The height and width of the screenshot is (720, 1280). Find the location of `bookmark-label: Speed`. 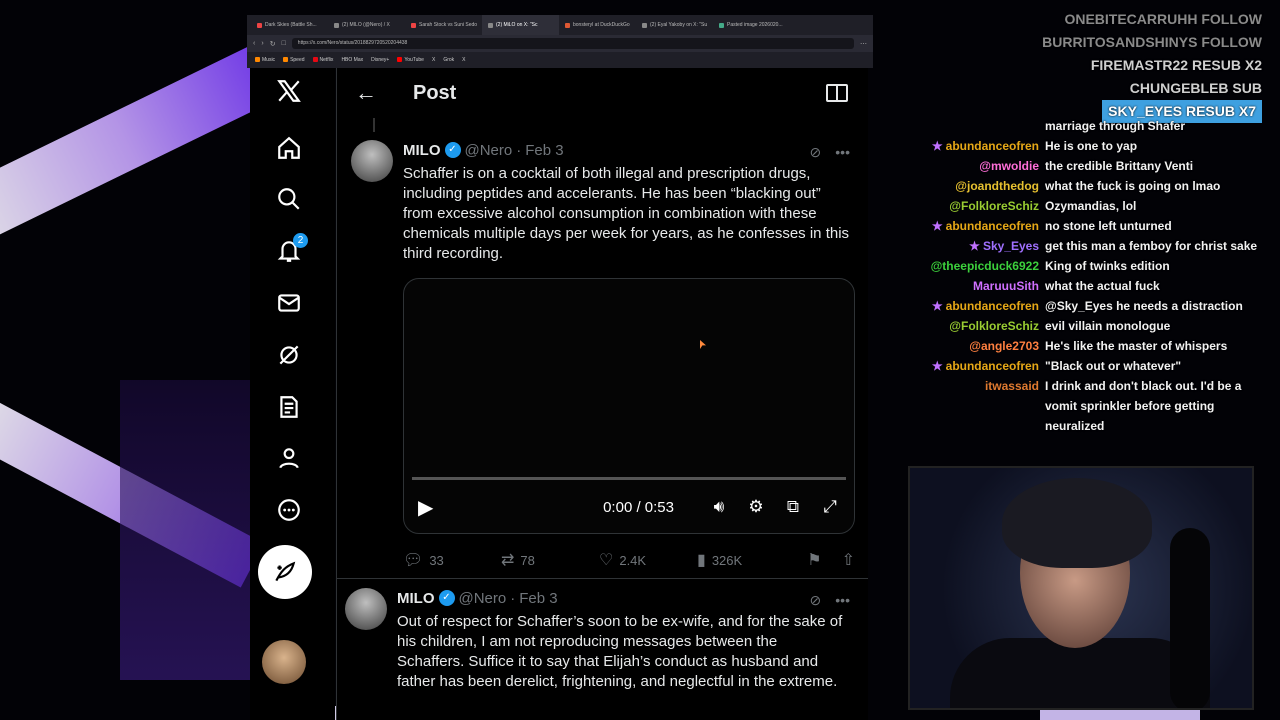

bookmark-label: Speed is located at coordinates (297, 60).